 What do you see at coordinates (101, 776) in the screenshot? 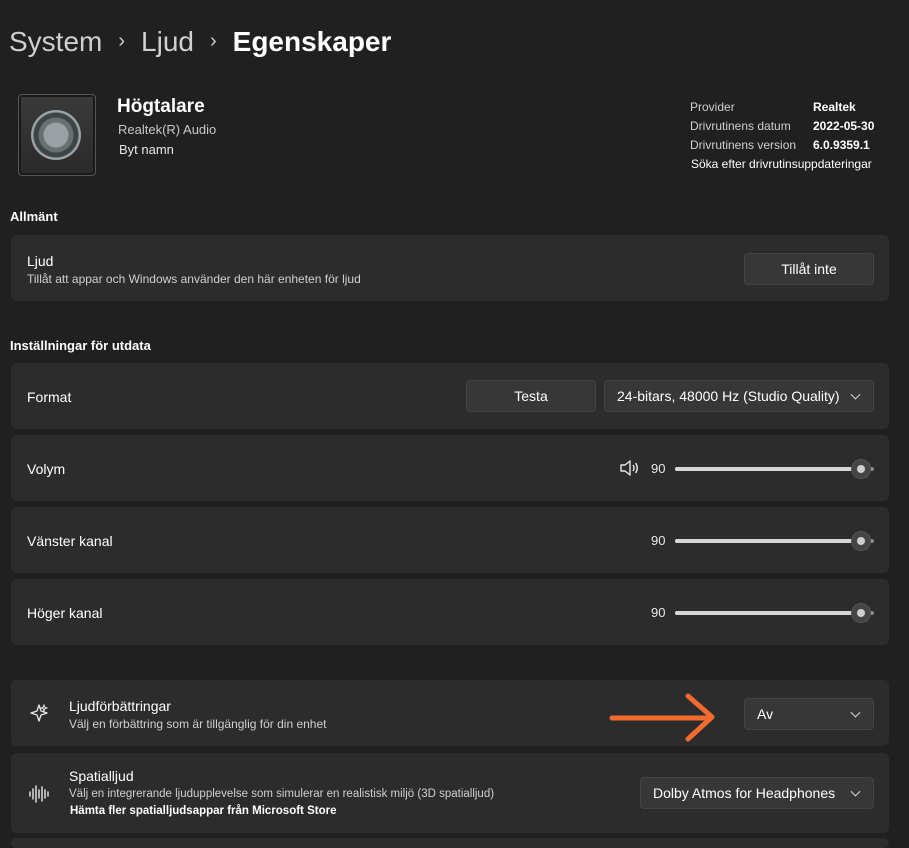
I see `spatial-audio-title: Spatialljud` at bounding box center [101, 776].